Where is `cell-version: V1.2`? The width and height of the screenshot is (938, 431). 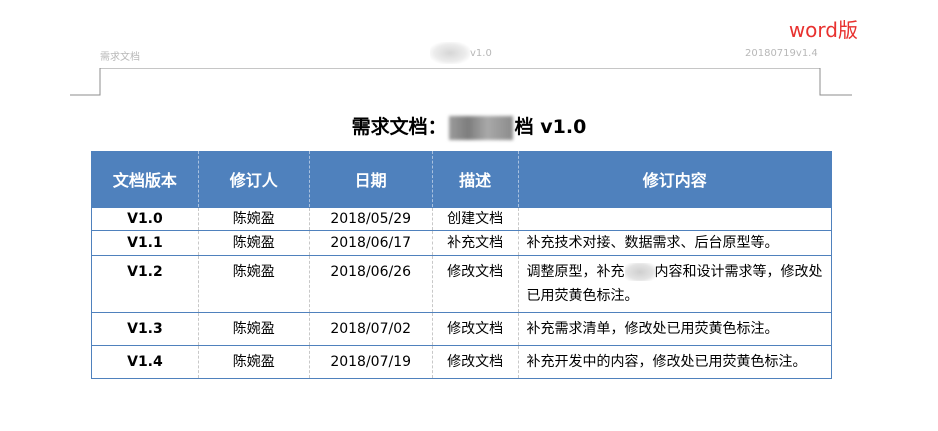
cell-version: V1.2 is located at coordinates (145, 284).